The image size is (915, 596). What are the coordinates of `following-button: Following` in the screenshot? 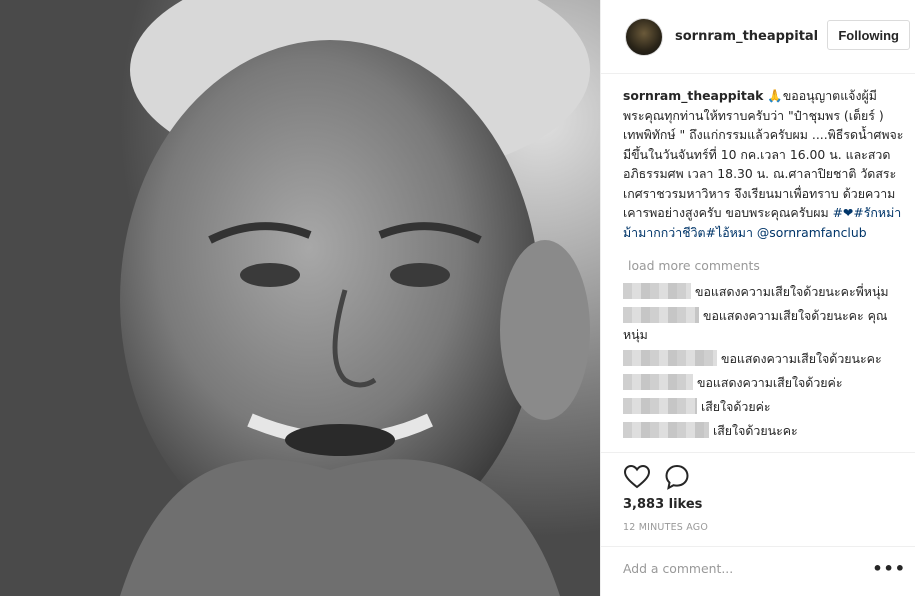 It's located at (868, 35).